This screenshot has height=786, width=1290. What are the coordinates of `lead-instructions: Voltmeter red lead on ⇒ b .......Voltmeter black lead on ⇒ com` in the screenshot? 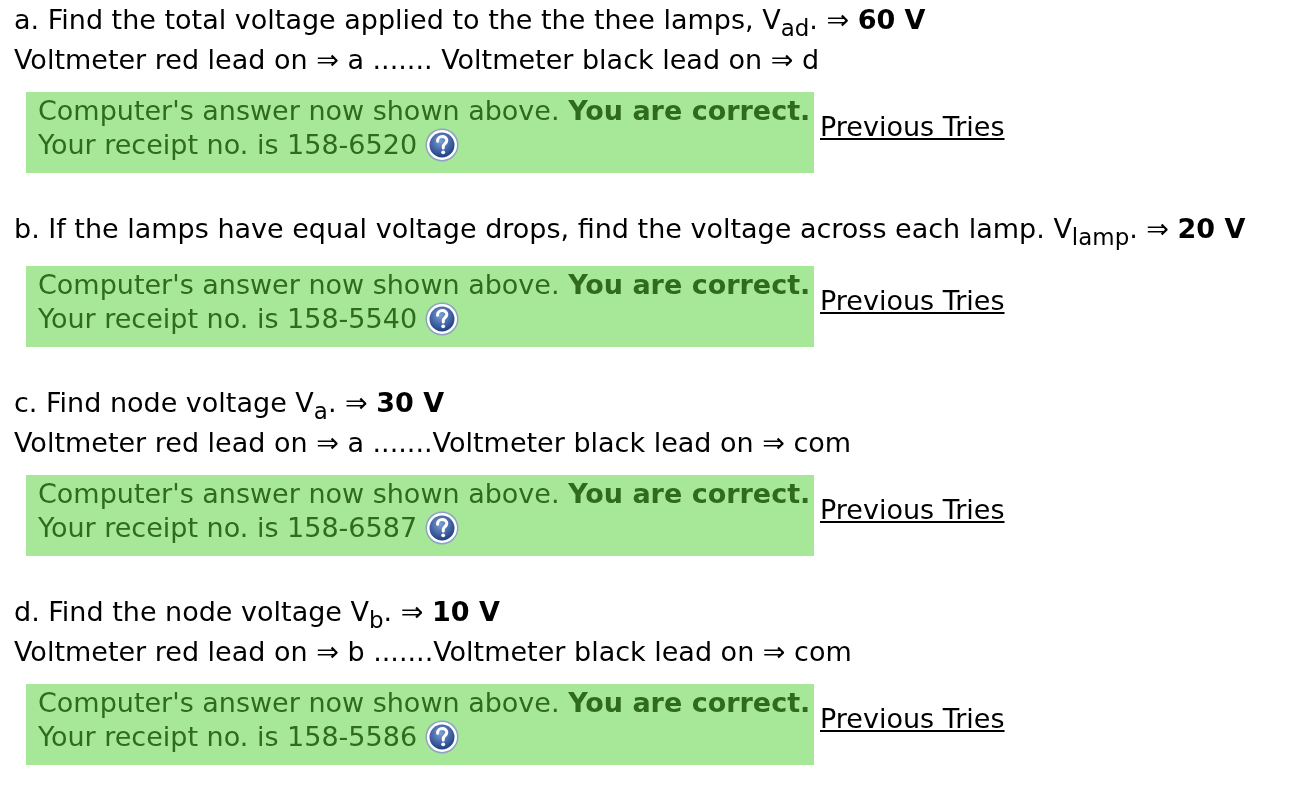 It's located at (433, 652).